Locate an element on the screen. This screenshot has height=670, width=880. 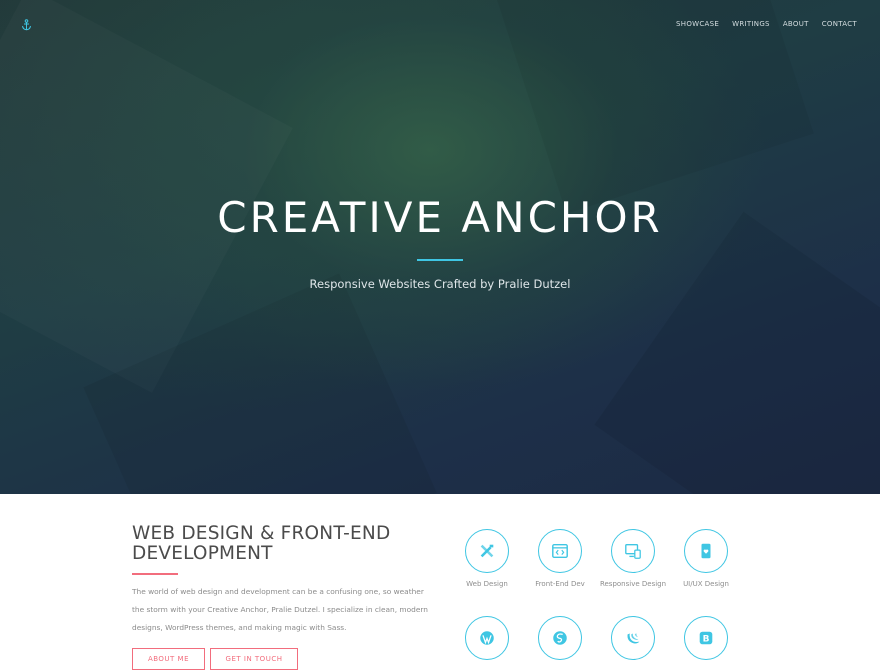
hero-title: CREATIVE ANCHOR is located at coordinates (440, 217).